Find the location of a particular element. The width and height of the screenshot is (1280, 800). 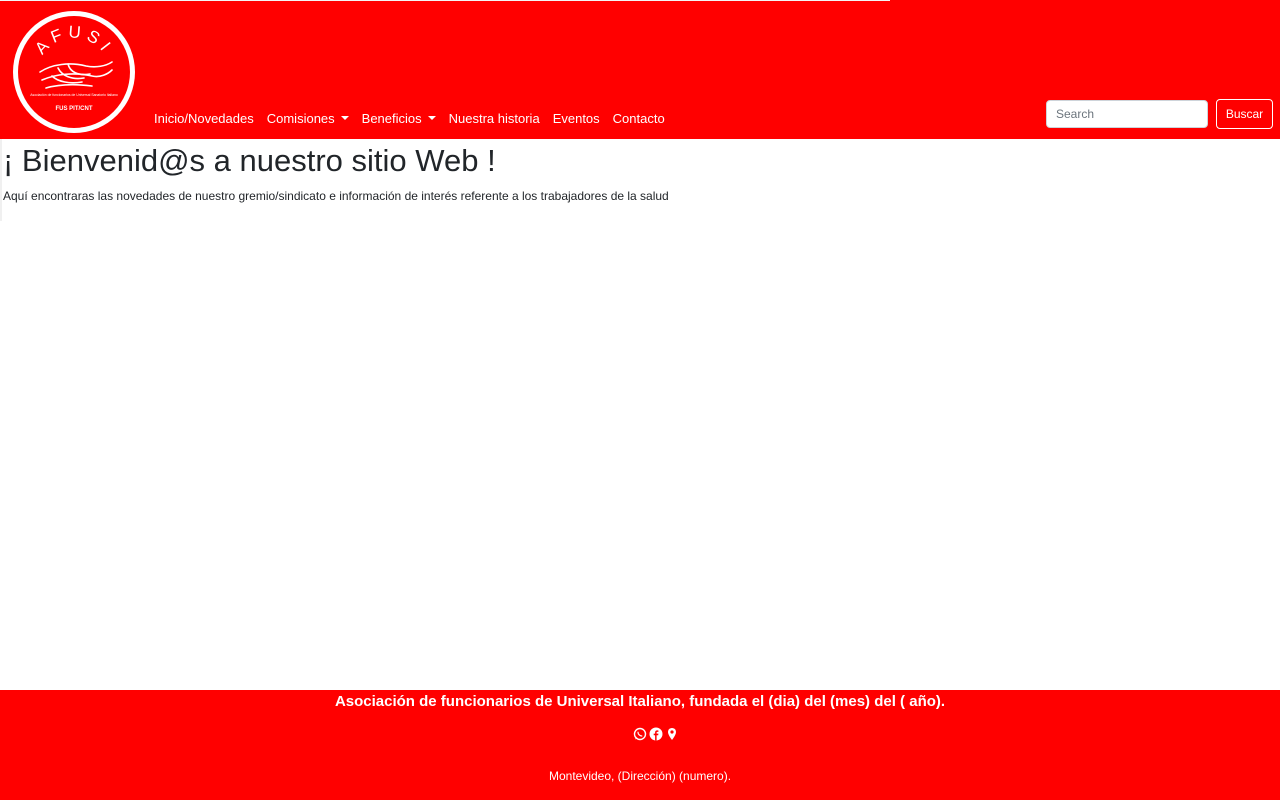

left-rule is located at coordinates (1, 180).